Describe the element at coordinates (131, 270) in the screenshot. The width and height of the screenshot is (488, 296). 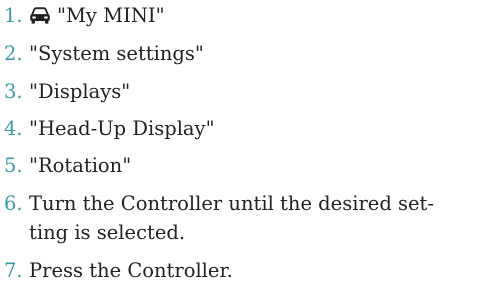
I see `step-text: Press the Controller.` at that location.